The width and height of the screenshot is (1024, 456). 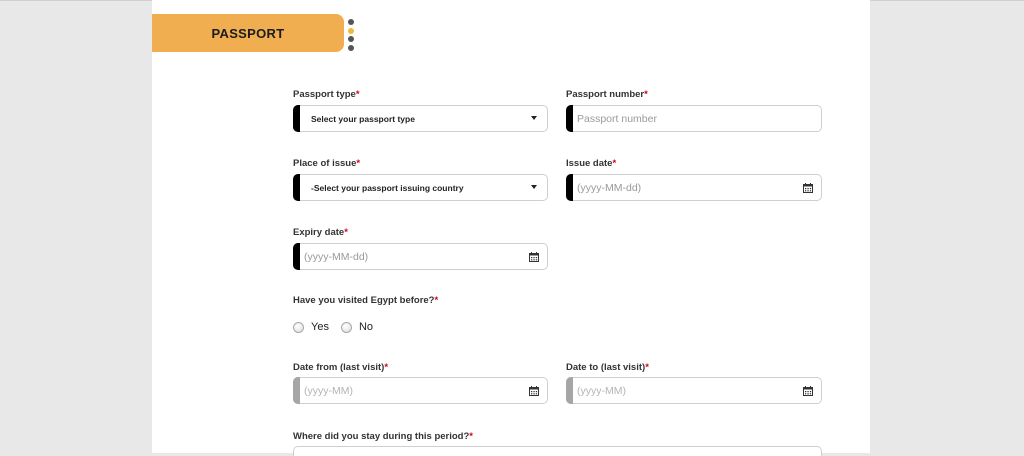 I want to click on step-indicator, so click(x=351, y=36).